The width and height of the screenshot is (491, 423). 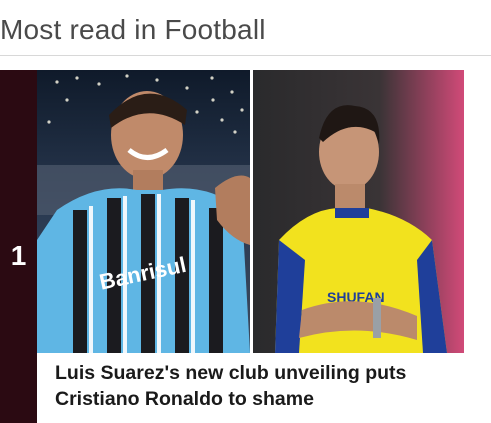 What do you see at coordinates (133, 29) in the screenshot?
I see `section-title: Most read in Football` at bounding box center [133, 29].